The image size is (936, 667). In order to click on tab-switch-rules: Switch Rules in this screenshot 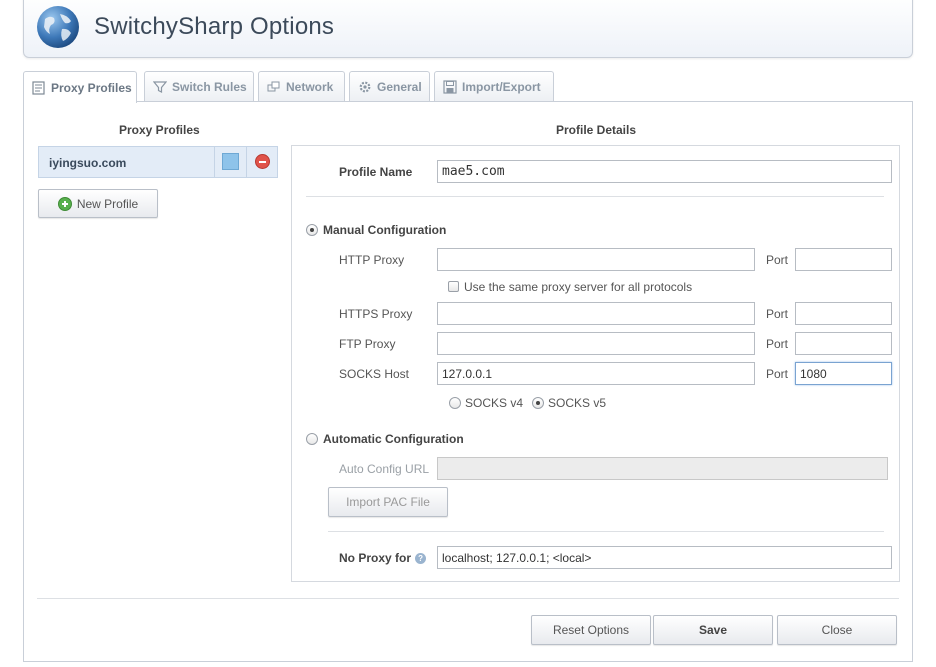, I will do `click(199, 86)`.